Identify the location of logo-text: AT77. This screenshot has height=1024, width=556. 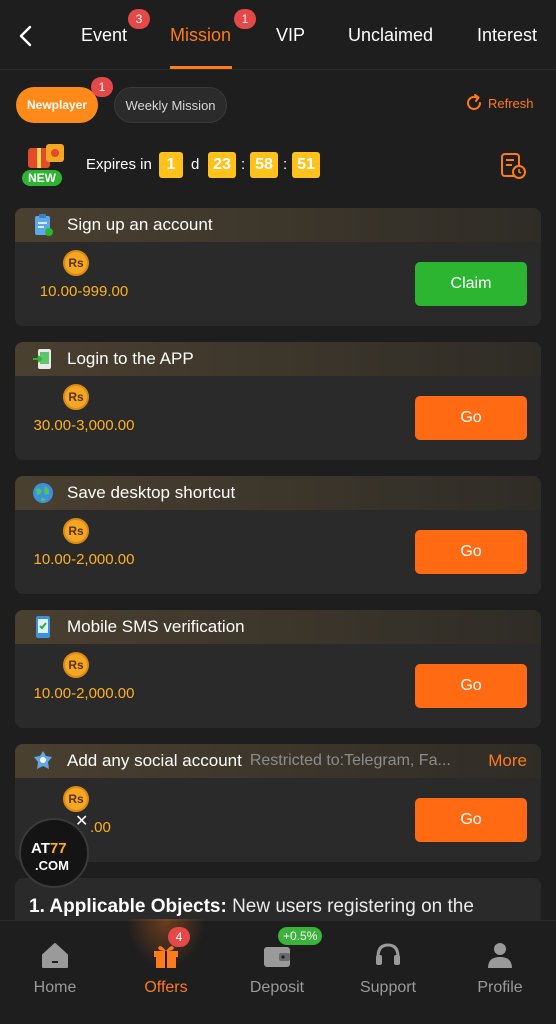
(49, 848).